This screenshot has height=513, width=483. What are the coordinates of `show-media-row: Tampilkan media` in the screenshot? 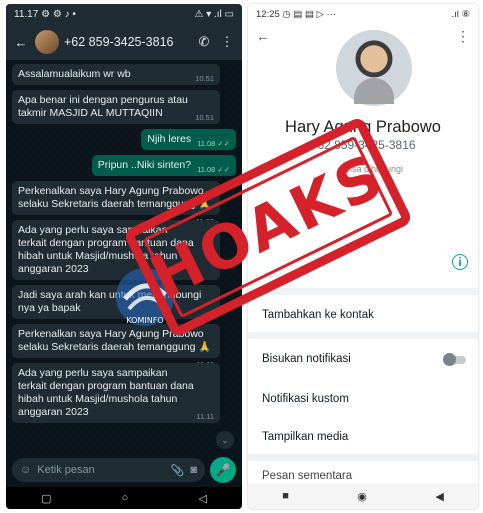 It's located at (305, 437).